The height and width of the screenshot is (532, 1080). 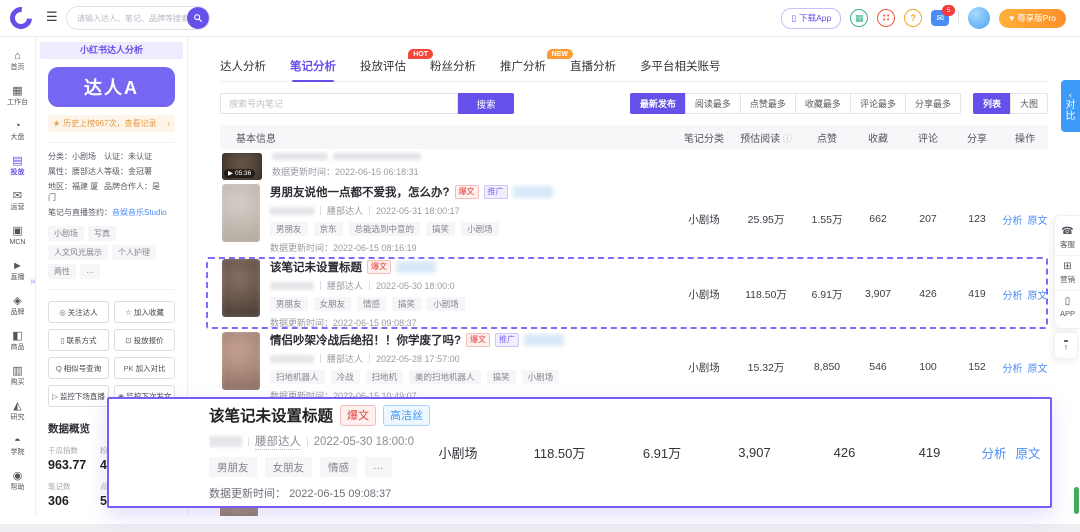 I want to click on note-tag: 扫地机, so click(x=384, y=377).